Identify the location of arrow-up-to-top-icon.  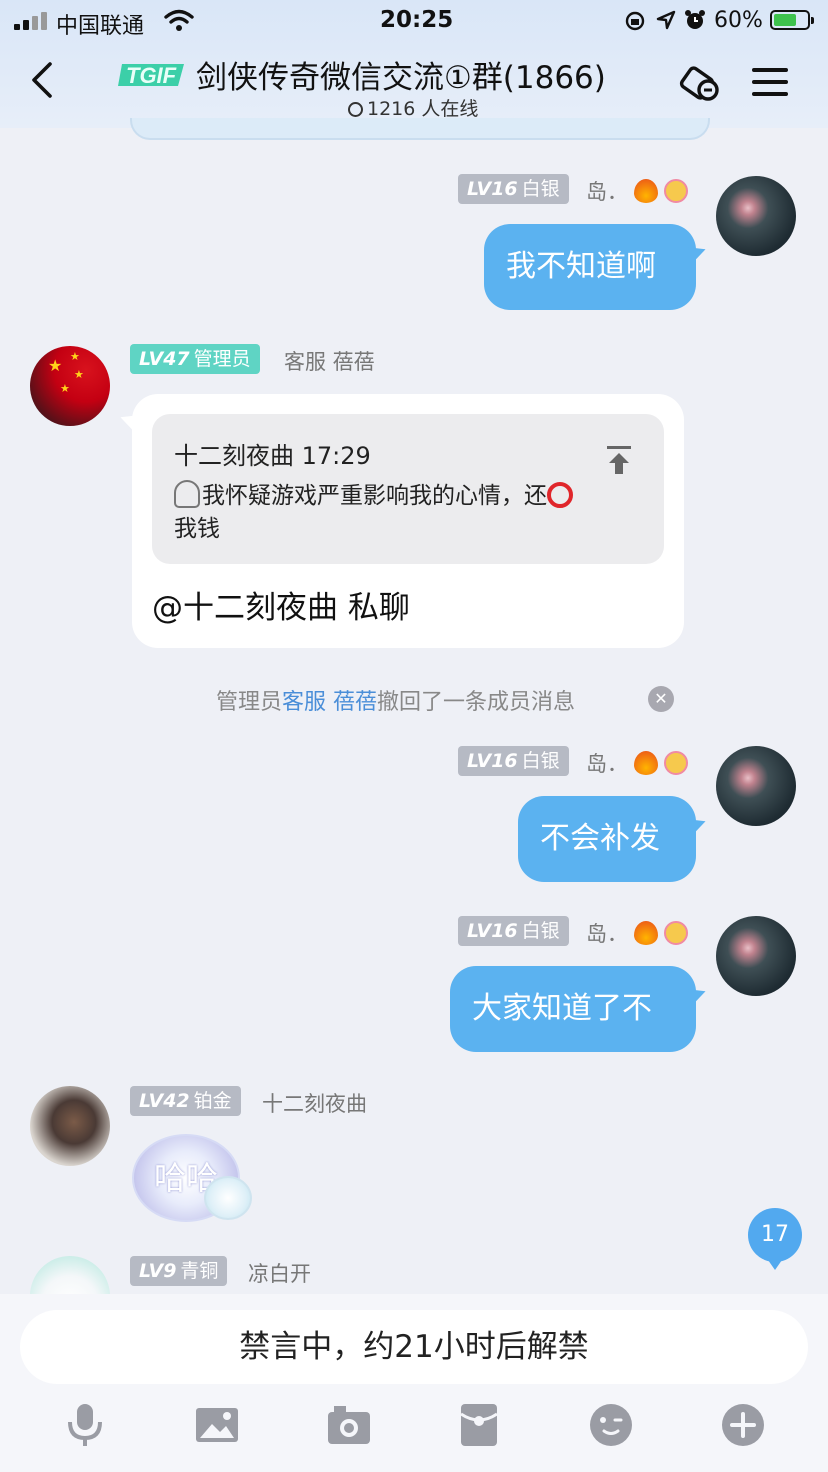
(619, 460).